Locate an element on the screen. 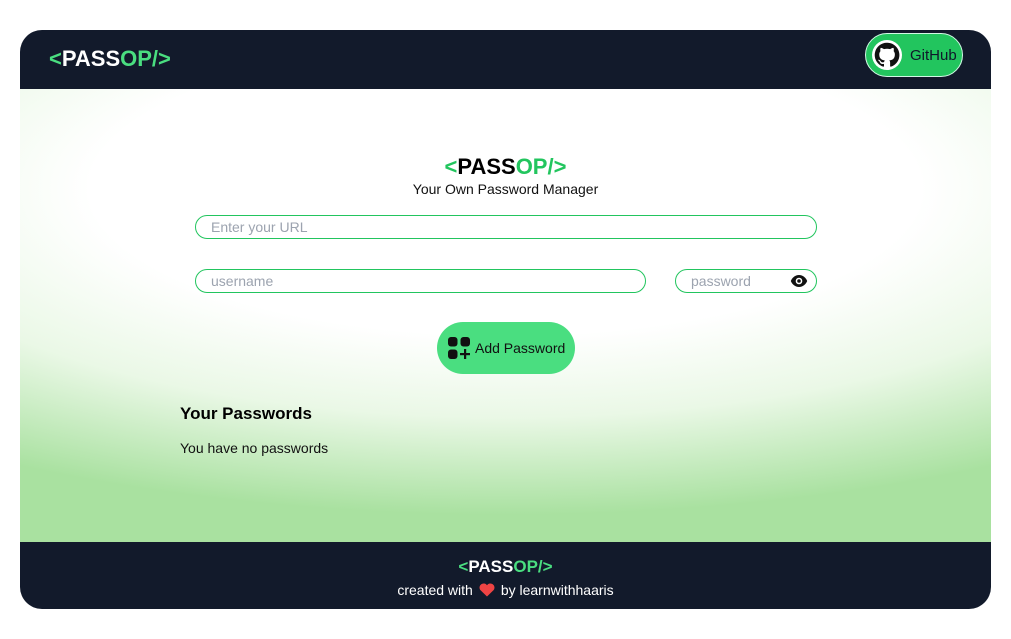  add-password-icon is located at coordinates (459, 348).